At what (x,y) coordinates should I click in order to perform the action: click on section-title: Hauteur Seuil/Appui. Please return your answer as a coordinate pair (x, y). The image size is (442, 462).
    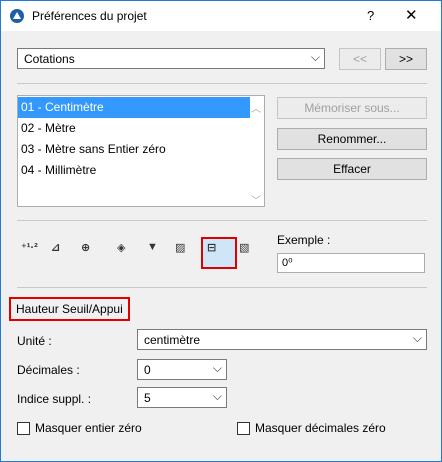
    Looking at the image, I should click on (69, 309).